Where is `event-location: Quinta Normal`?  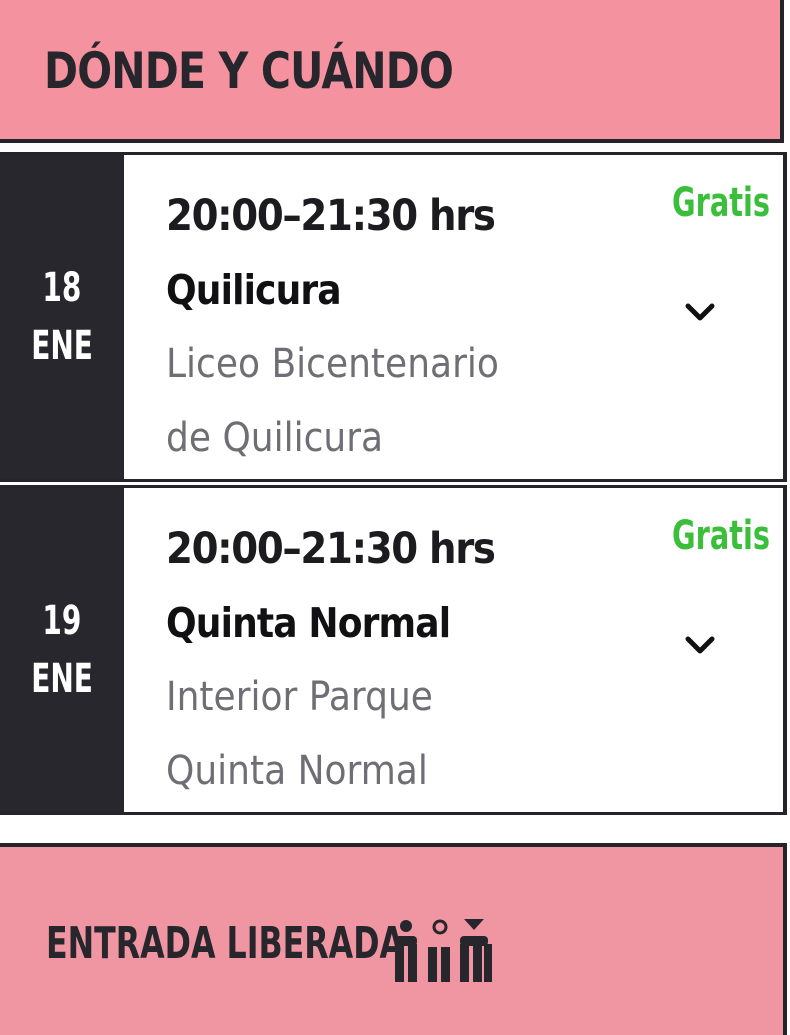 event-location: Quinta Normal is located at coordinates (308, 623).